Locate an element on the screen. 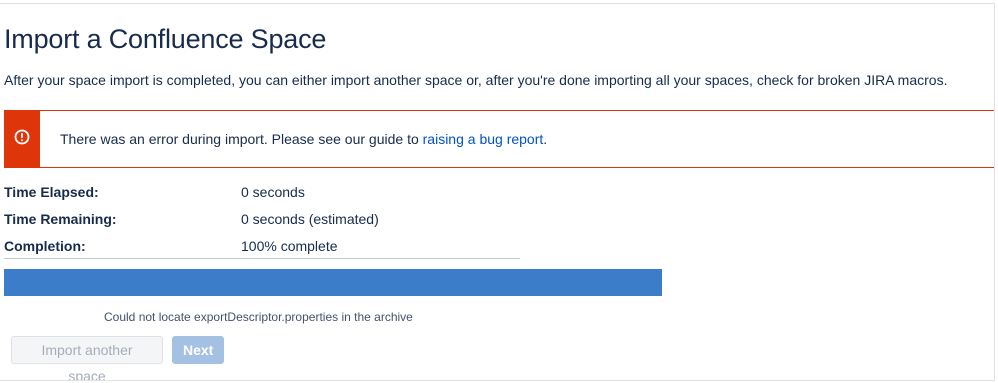 The image size is (998, 383). warning-circle-icon is located at coordinates (22, 139).